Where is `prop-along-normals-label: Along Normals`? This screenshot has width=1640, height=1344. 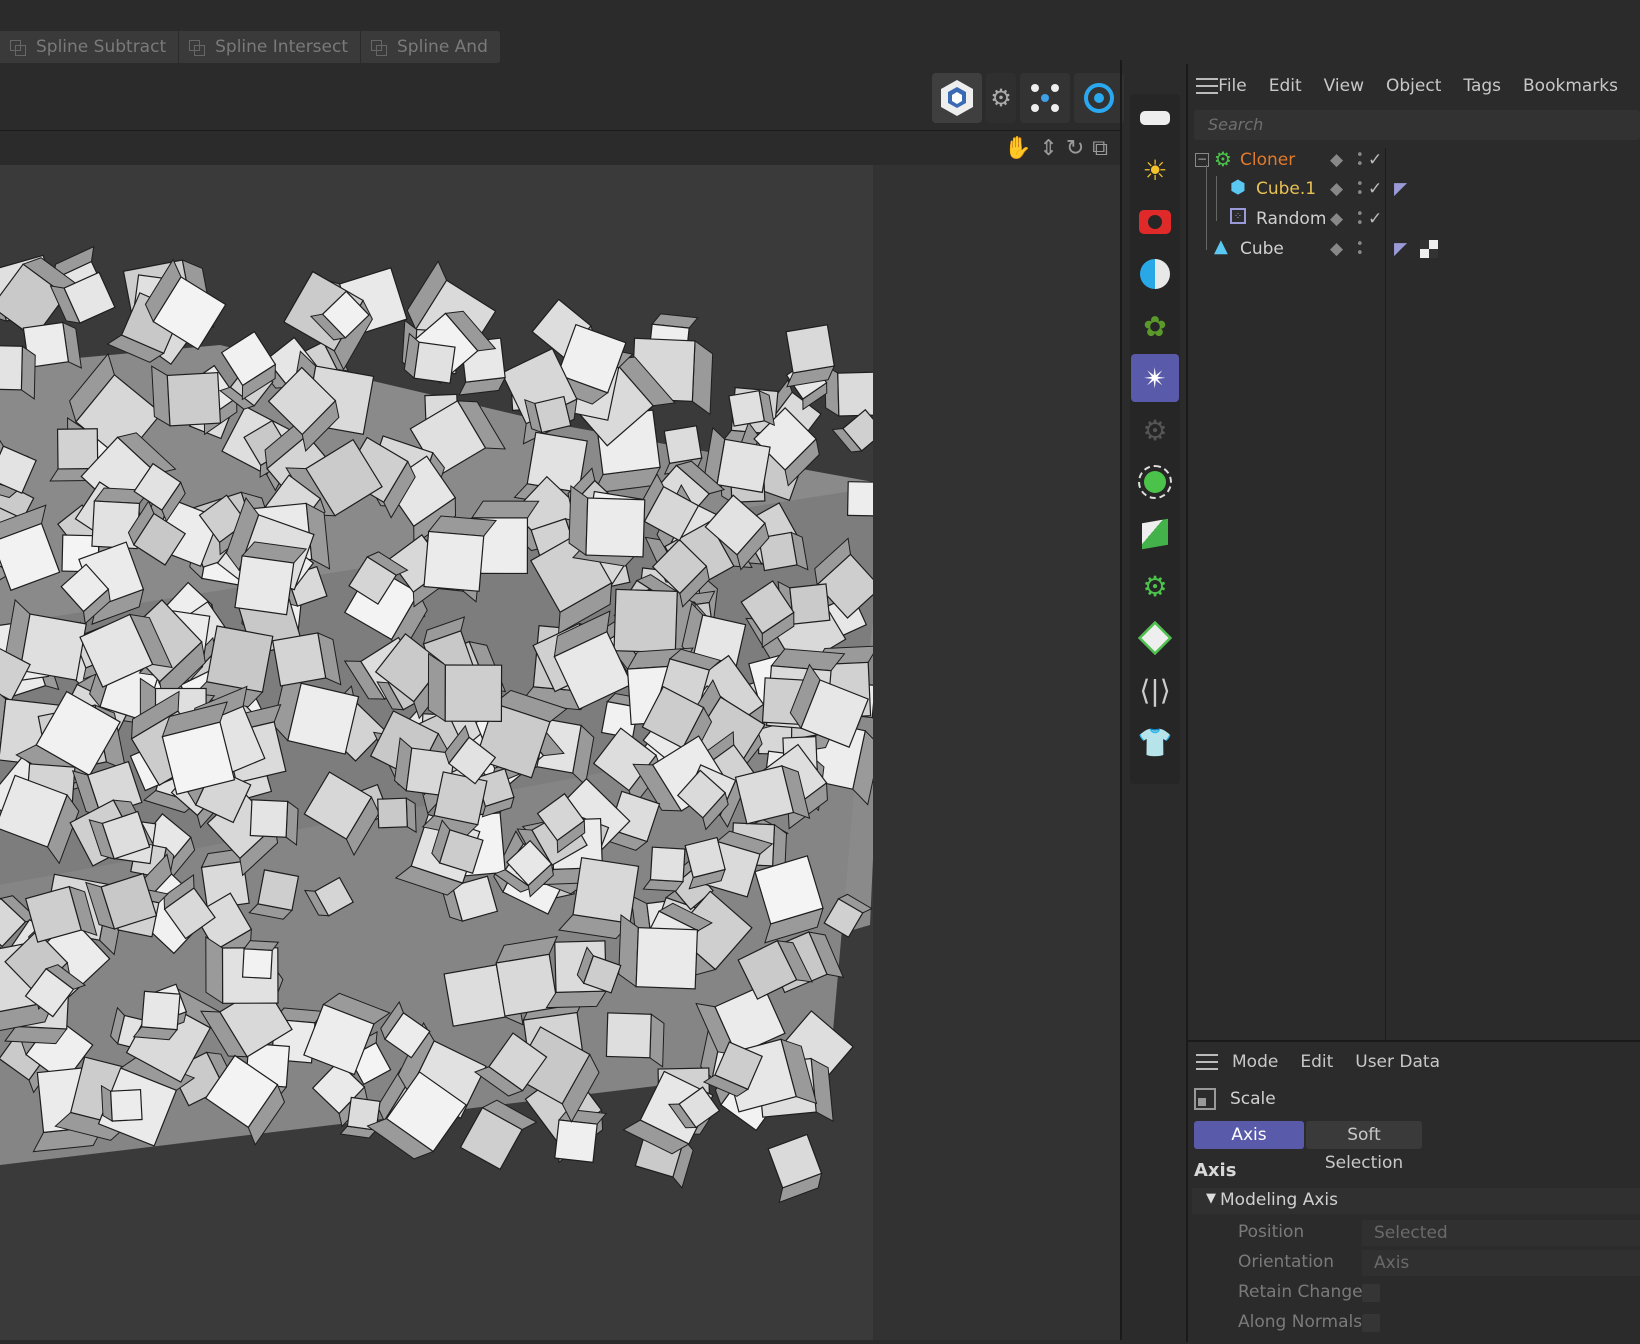 prop-along-normals-label: Along Normals is located at coordinates (1300, 1322).